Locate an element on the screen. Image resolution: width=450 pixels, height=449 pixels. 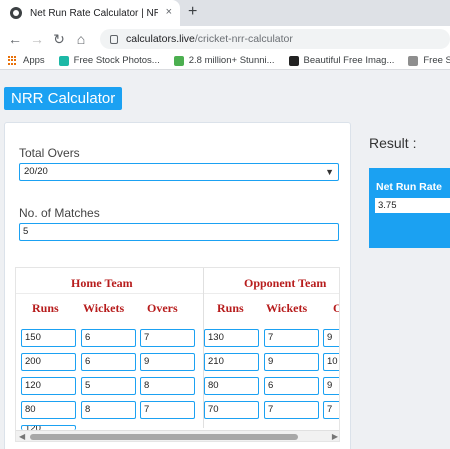
net-run-rate-label: Net Run Rate is located at coordinates (409, 187).